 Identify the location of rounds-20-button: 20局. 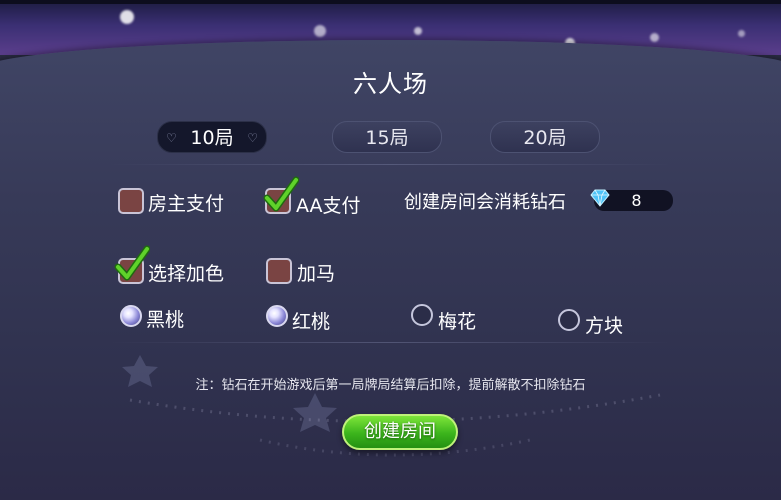
(545, 137).